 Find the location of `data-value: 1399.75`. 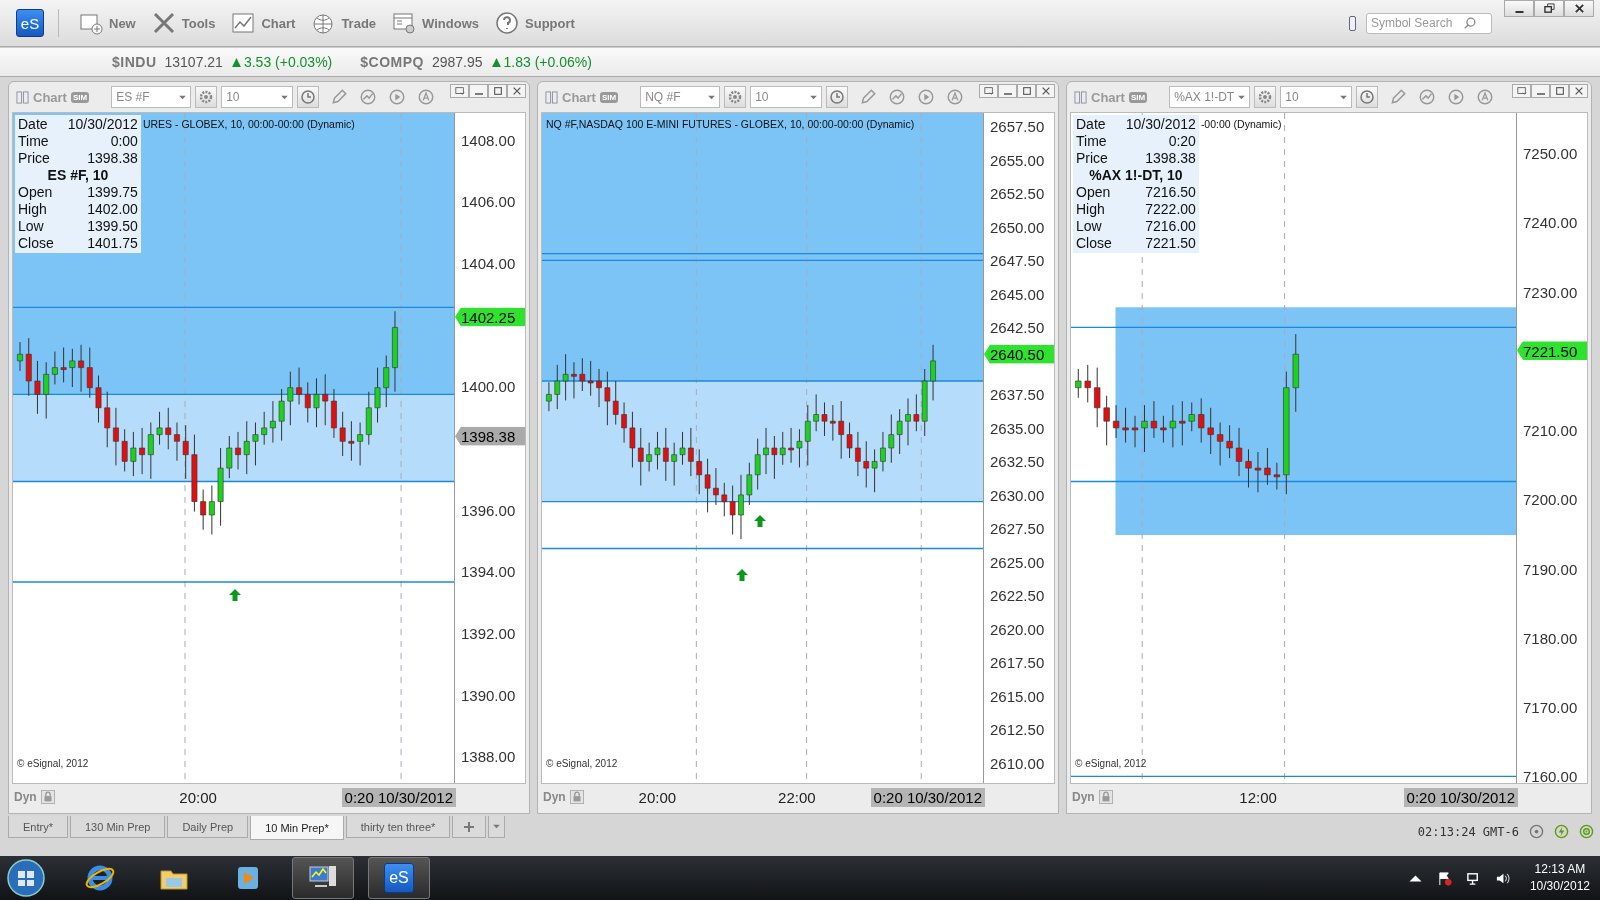

data-value: 1399.75 is located at coordinates (112, 192).